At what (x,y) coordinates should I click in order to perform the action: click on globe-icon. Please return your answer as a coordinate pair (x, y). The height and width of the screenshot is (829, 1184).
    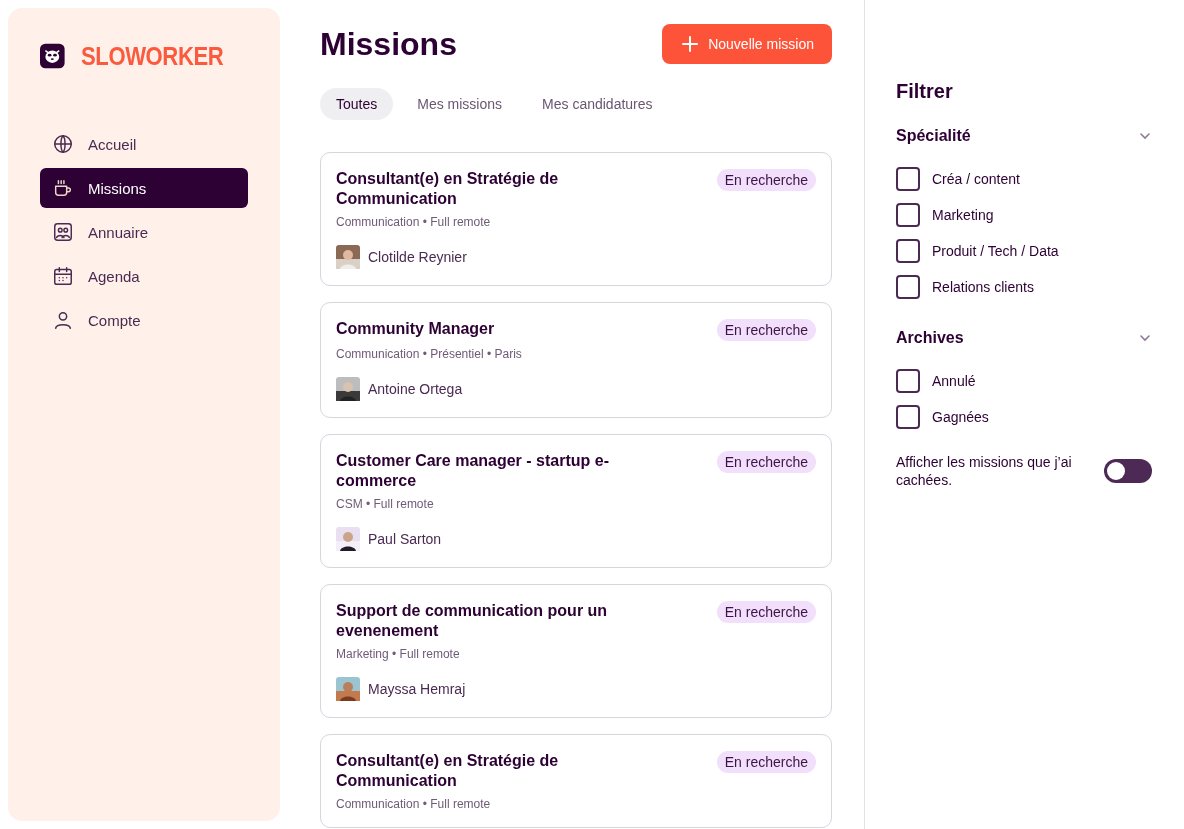
    Looking at the image, I should click on (63, 144).